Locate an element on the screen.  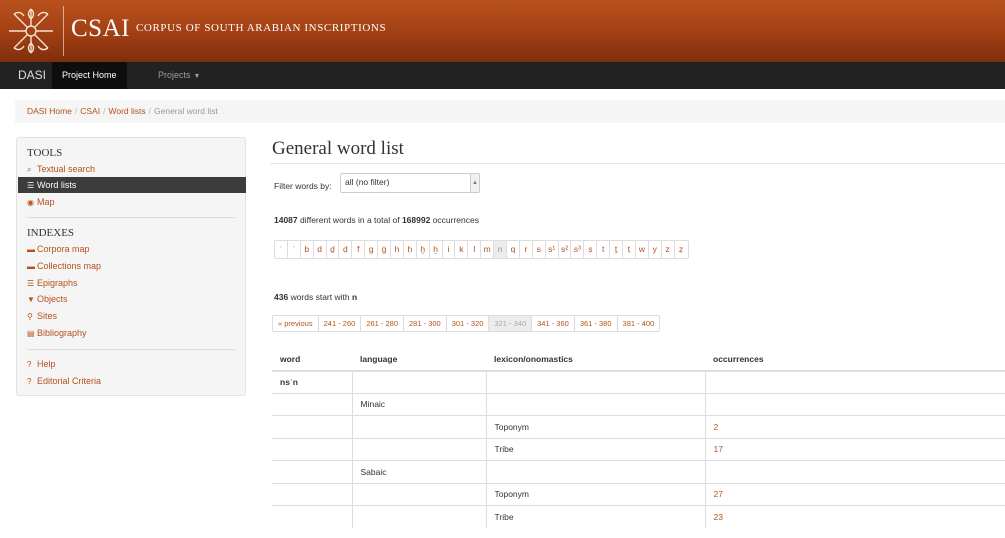
letter-link: f is located at coordinates (359, 249).